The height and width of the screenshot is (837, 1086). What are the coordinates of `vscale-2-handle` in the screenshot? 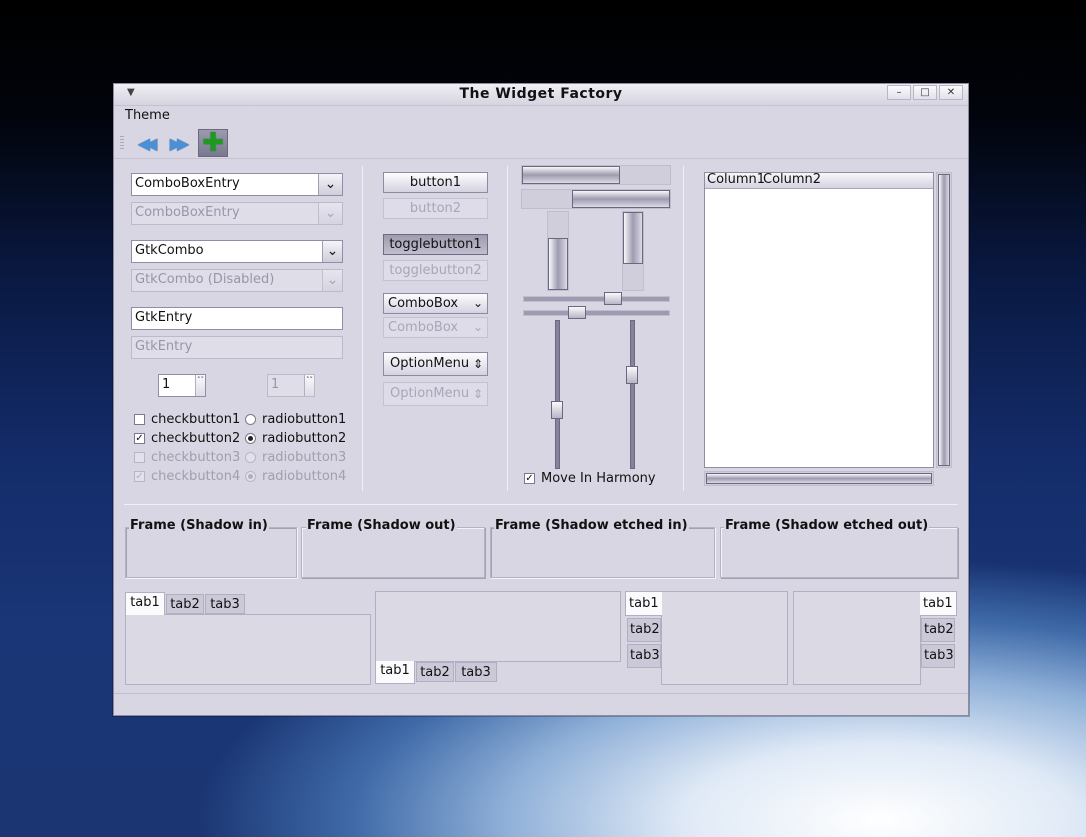 It's located at (632, 374).